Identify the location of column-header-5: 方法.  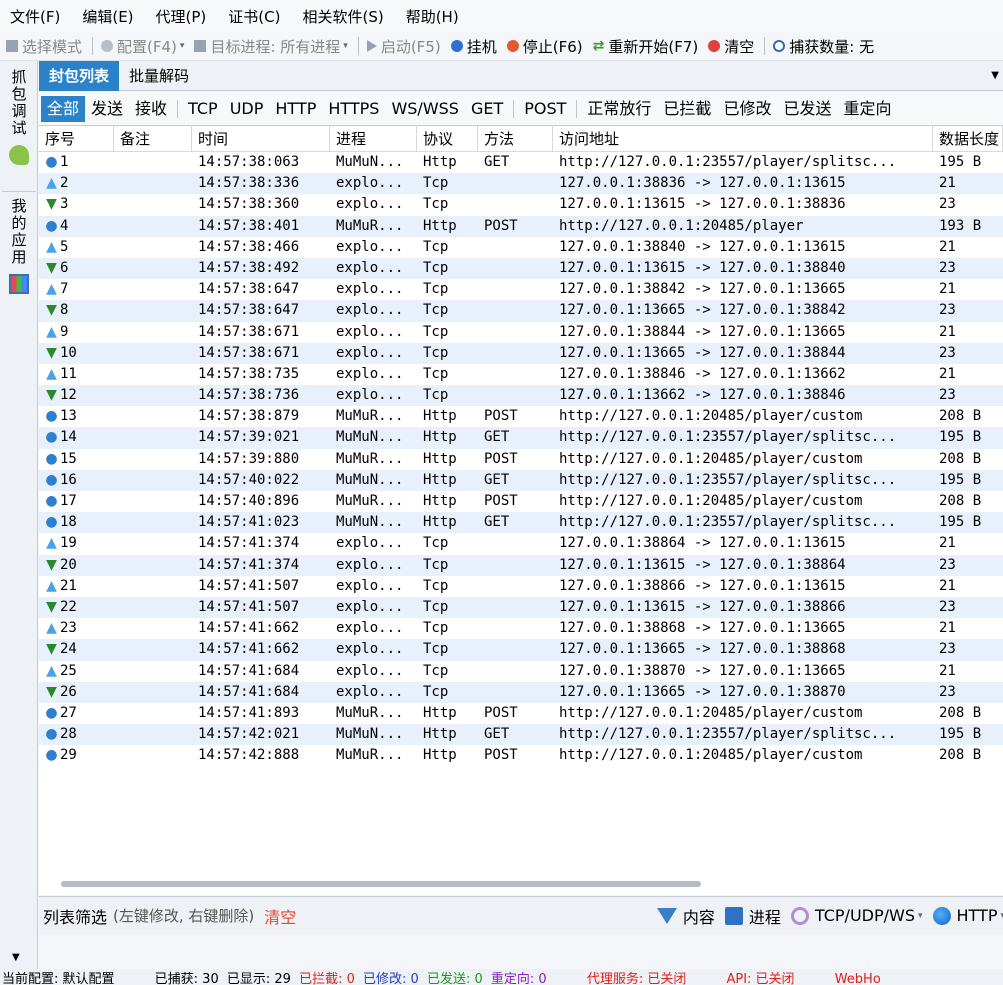
(515, 138).